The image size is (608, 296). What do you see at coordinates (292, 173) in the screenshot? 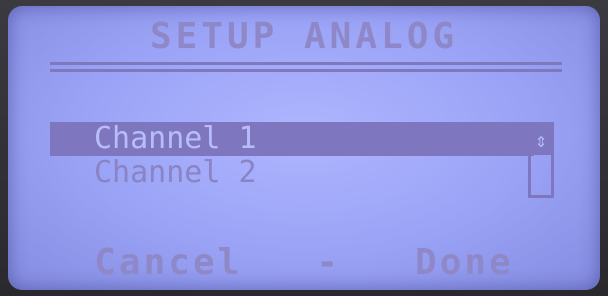
I see `list-item-channel-2: Channel 2` at bounding box center [292, 173].